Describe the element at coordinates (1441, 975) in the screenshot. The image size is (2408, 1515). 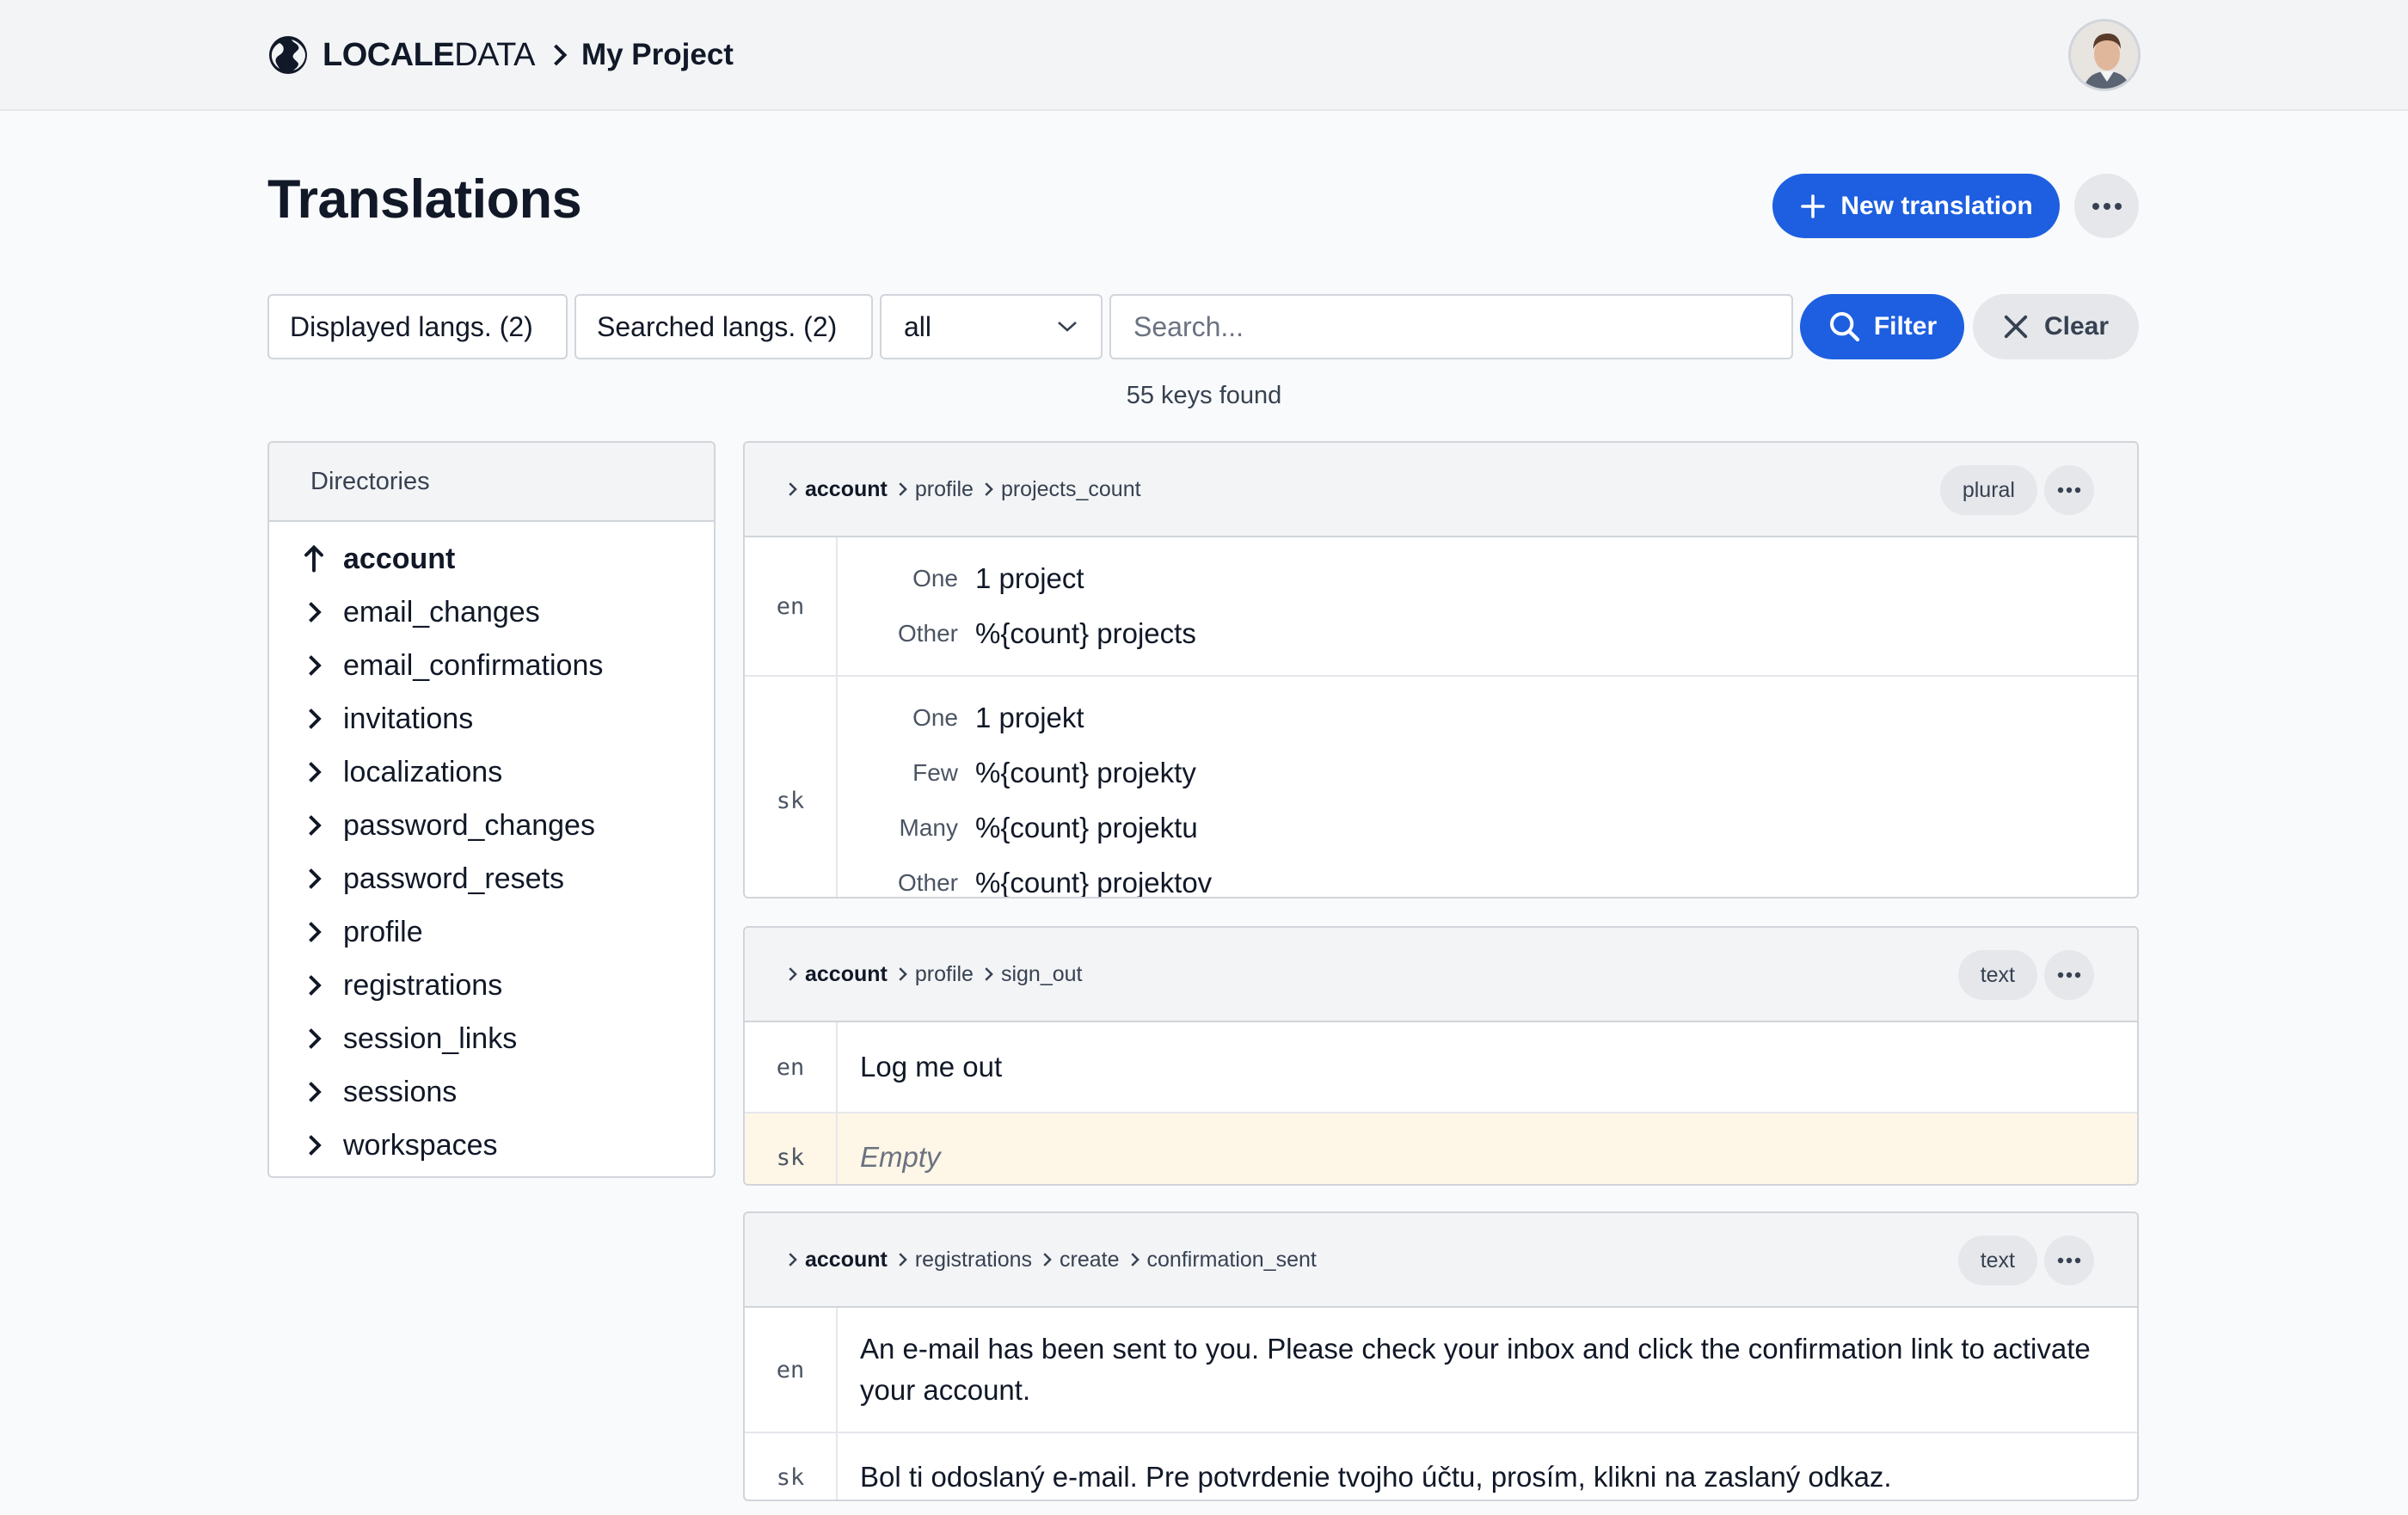
I see `key-card-header: account profile sign_out text` at that location.